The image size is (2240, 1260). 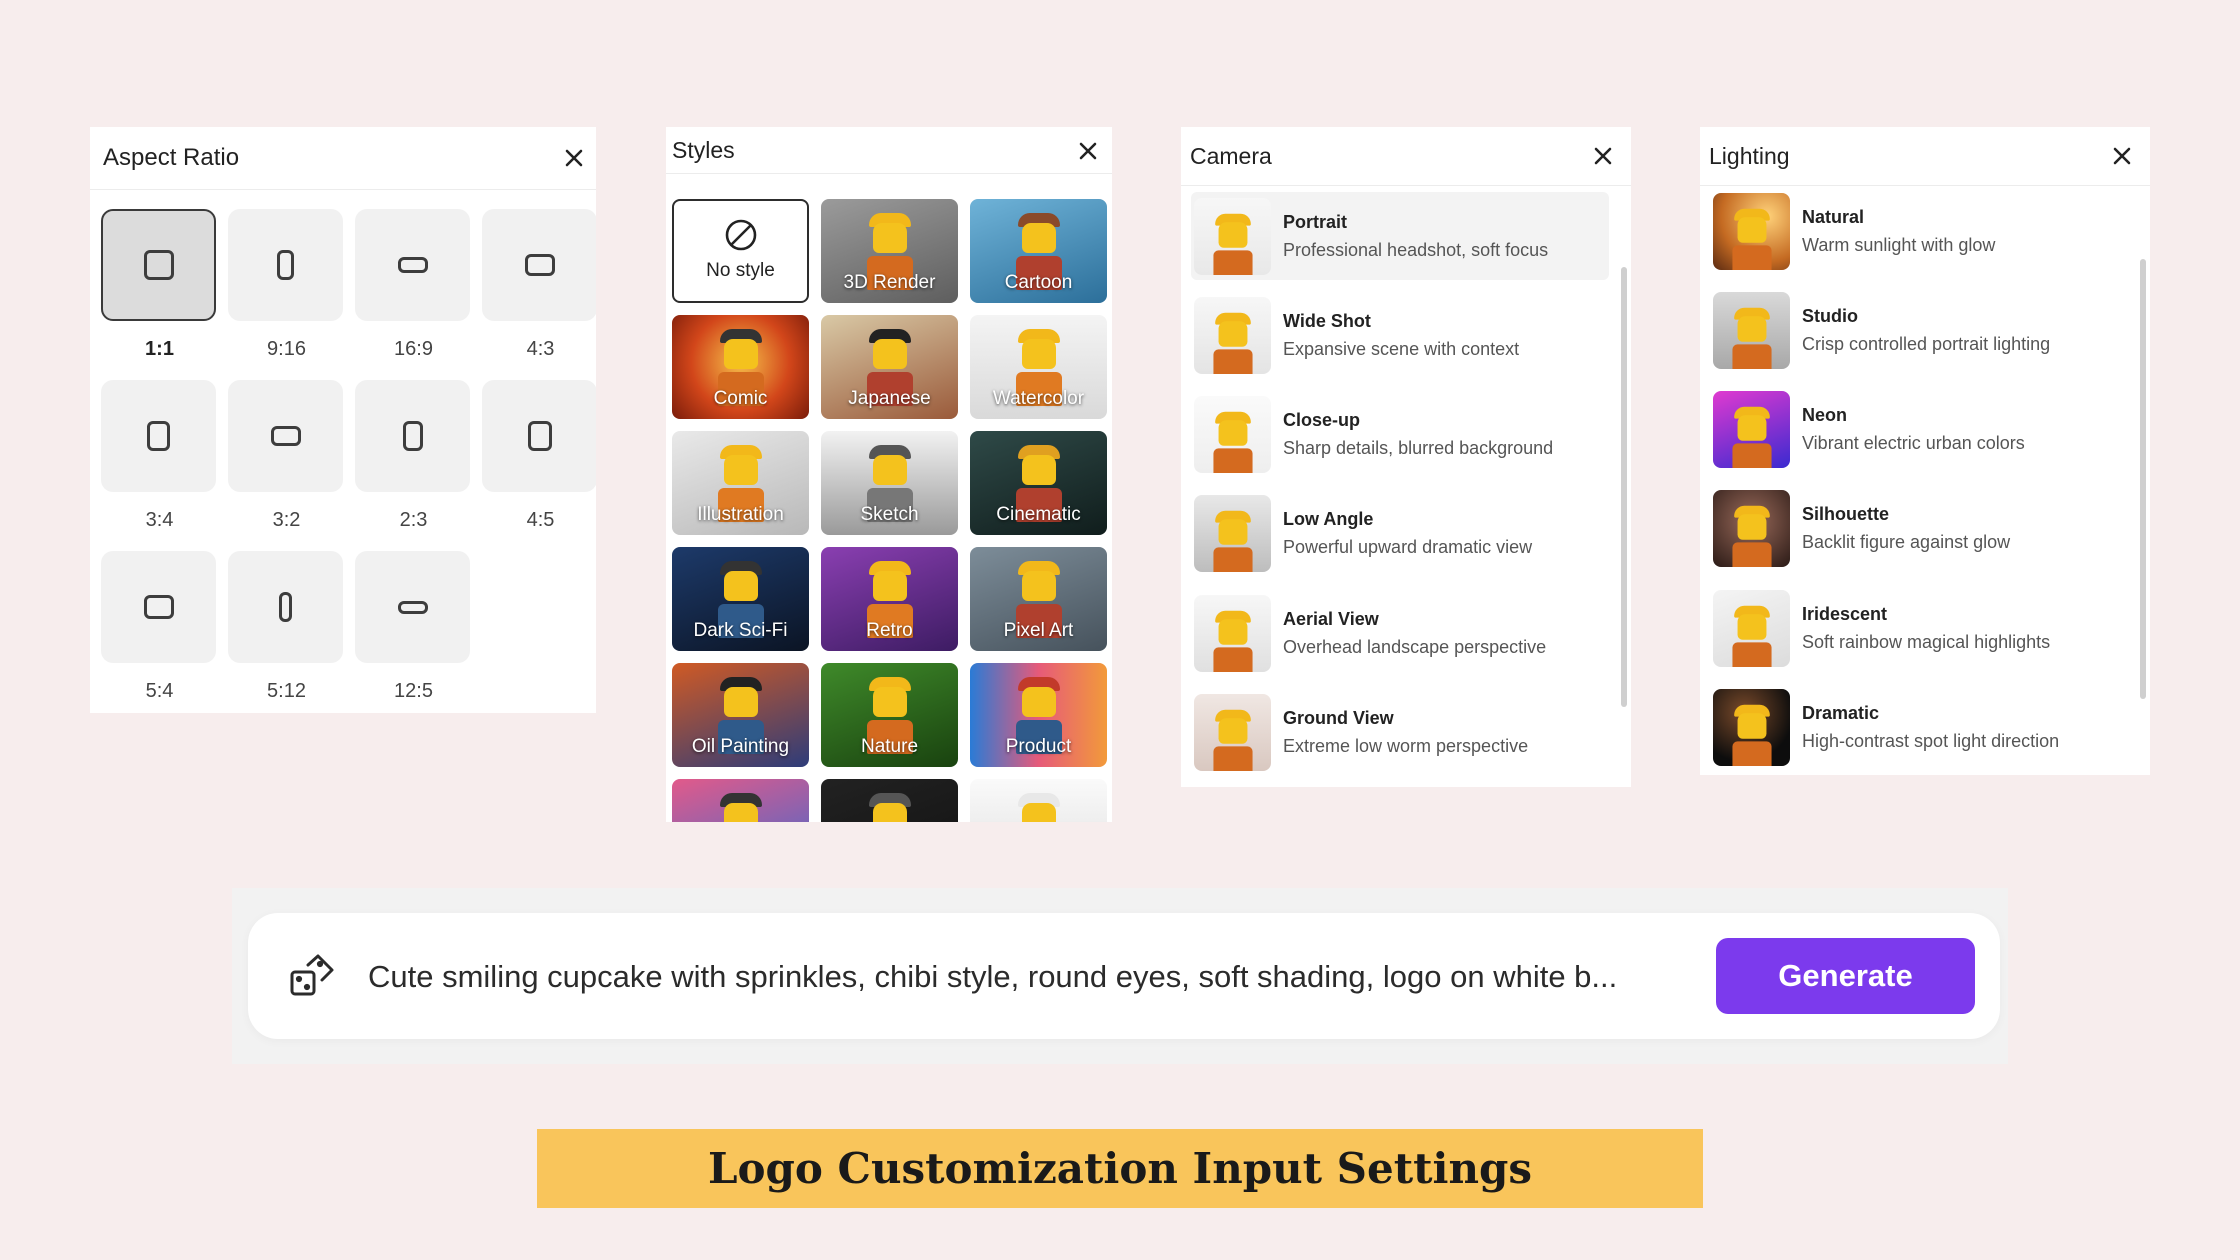 I want to click on generate-button: Generate, so click(x=1845, y=976).